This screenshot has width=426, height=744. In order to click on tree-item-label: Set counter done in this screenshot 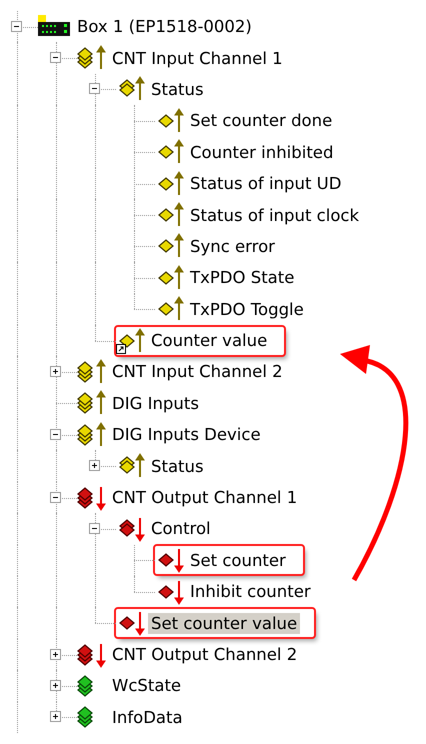, I will do `click(261, 121)`.